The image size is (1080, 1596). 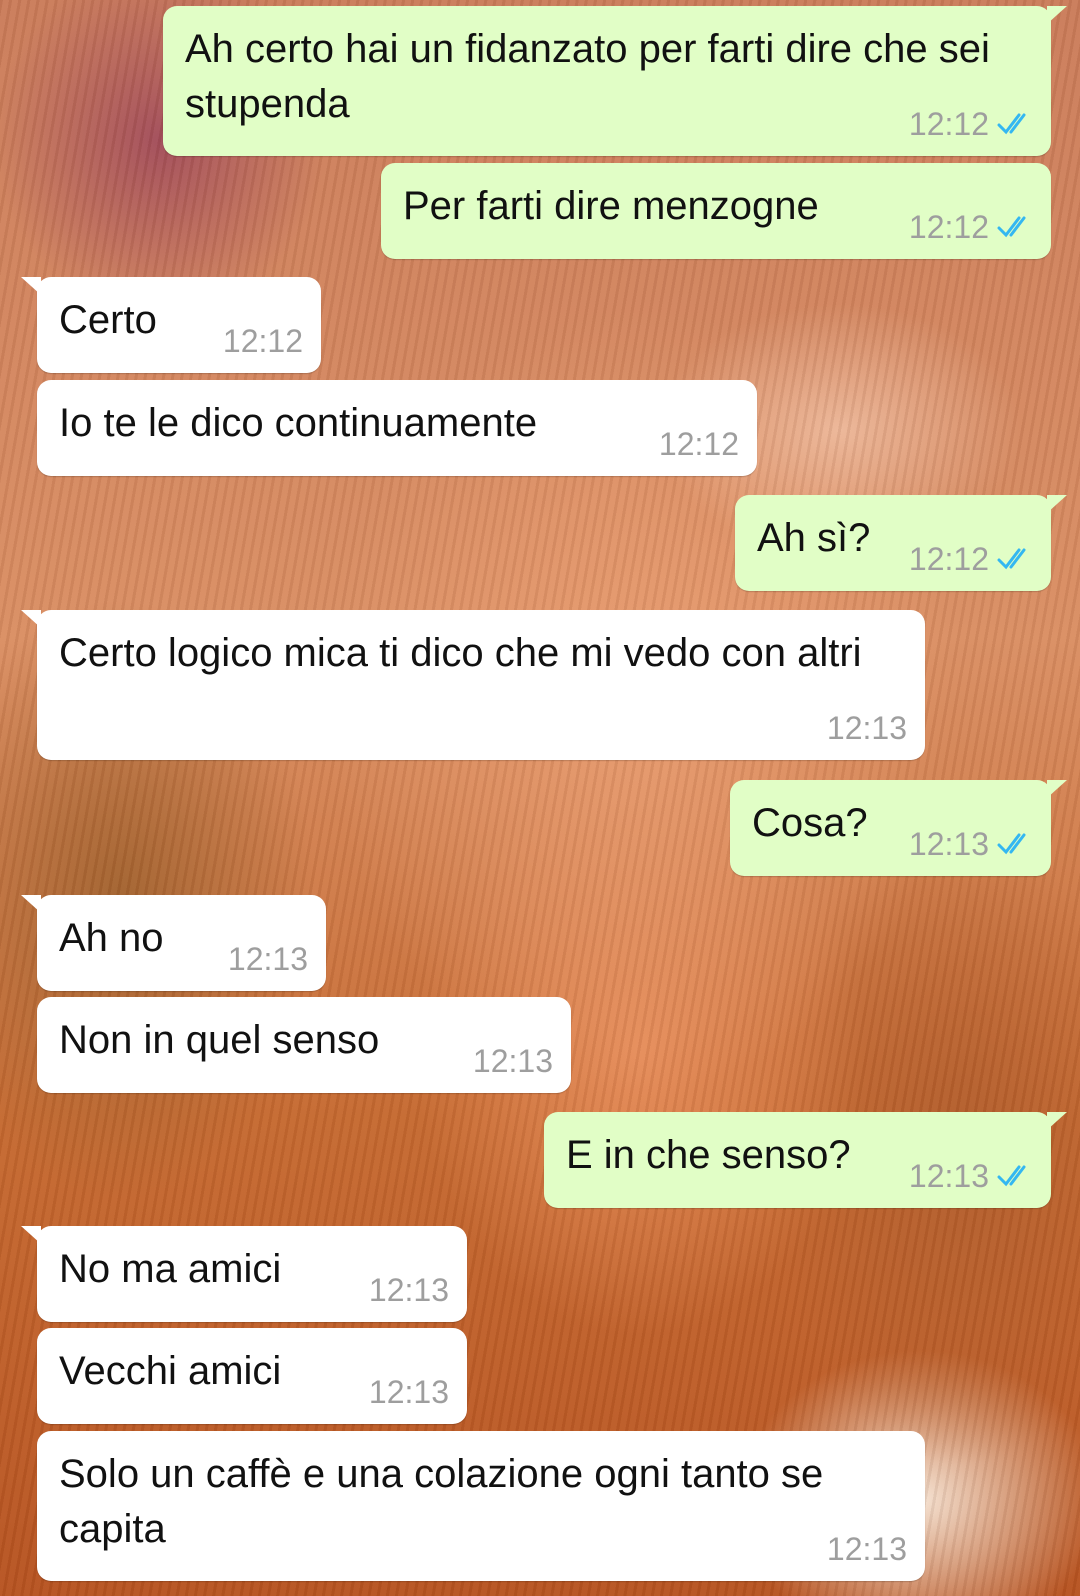 I want to click on message-text: Vecchi amici, so click(x=170, y=1371).